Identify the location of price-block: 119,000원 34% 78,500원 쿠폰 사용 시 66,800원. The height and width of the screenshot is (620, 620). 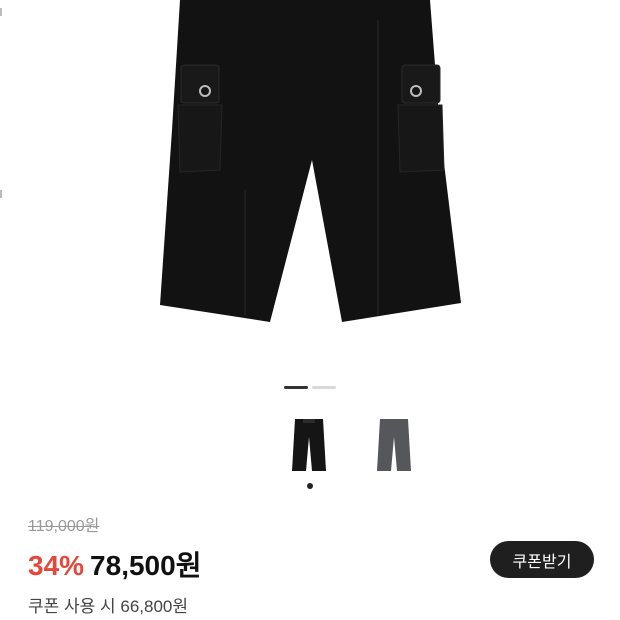
(114, 564).